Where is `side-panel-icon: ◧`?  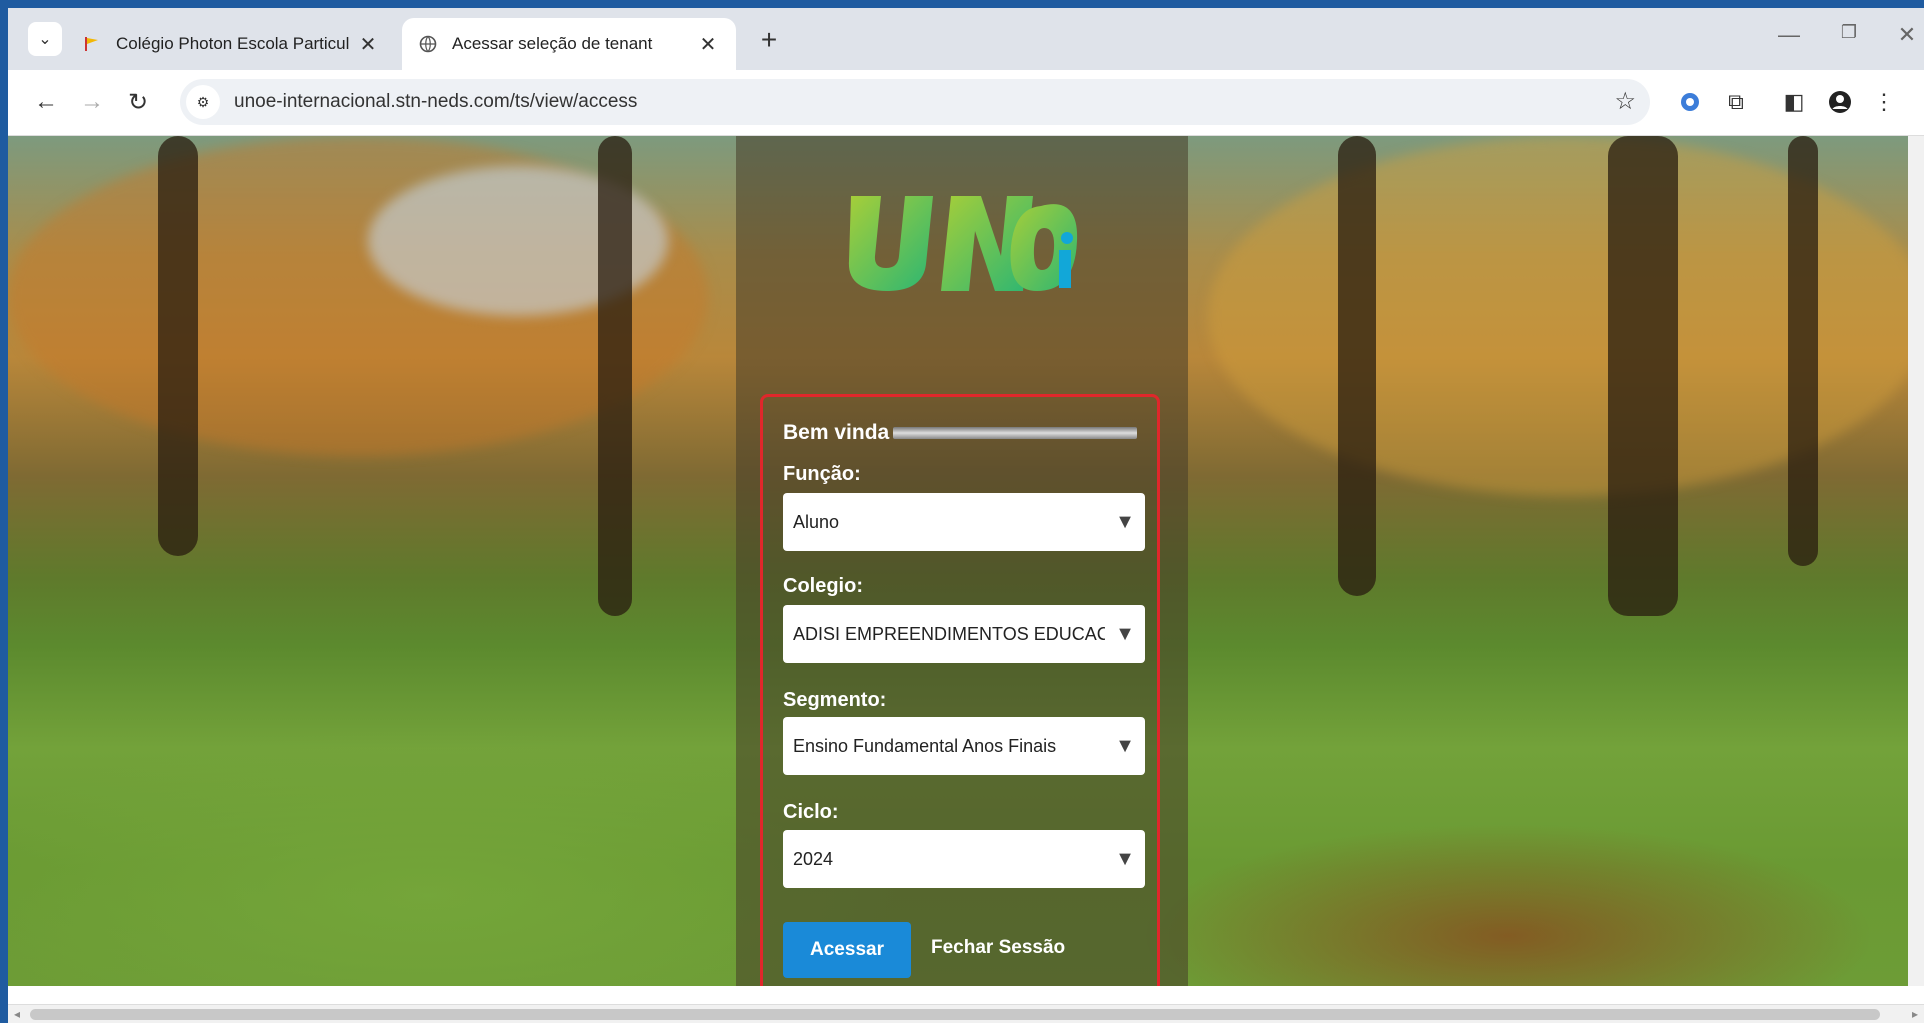
side-panel-icon: ◧ is located at coordinates (1794, 102).